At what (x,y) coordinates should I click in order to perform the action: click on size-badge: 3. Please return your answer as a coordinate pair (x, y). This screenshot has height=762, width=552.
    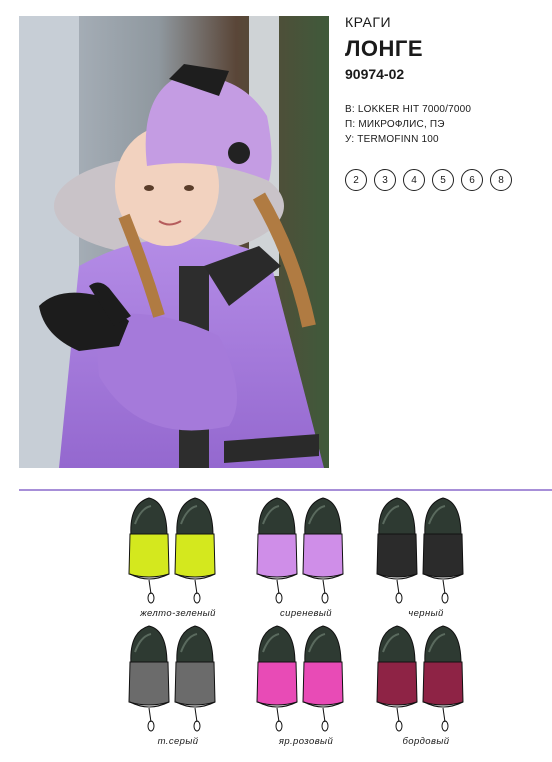
    Looking at the image, I should click on (385, 180).